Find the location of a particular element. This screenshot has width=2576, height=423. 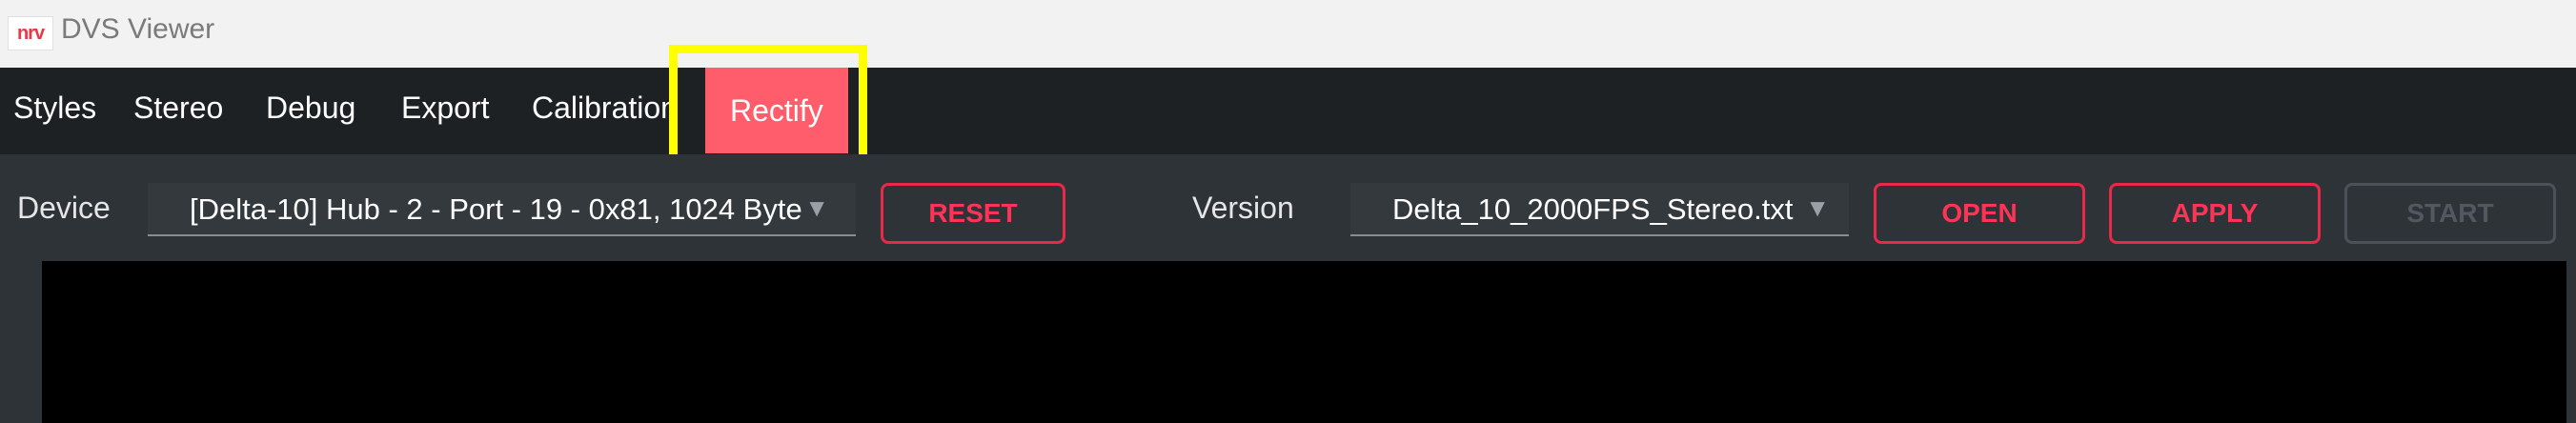

apply-button: APPLY is located at coordinates (2215, 213).